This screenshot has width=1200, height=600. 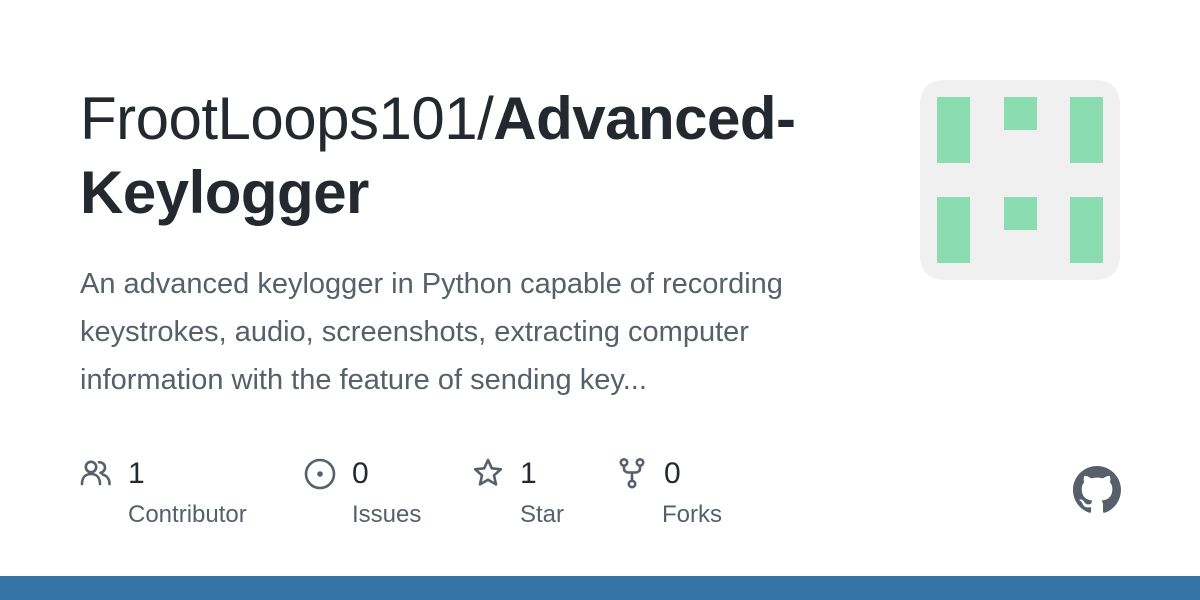 I want to click on forks-label: Forks, so click(x=692, y=514).